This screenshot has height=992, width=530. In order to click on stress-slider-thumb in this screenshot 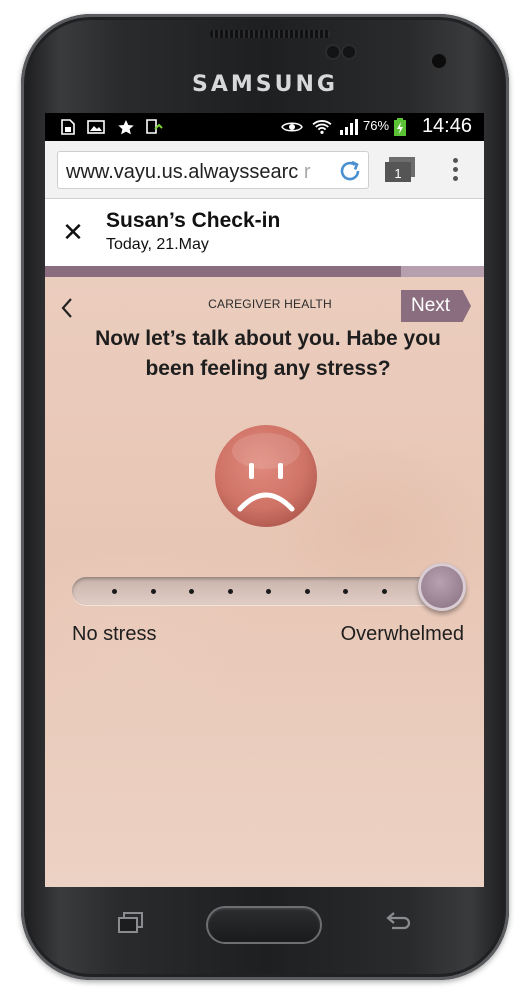, I will do `click(442, 587)`.